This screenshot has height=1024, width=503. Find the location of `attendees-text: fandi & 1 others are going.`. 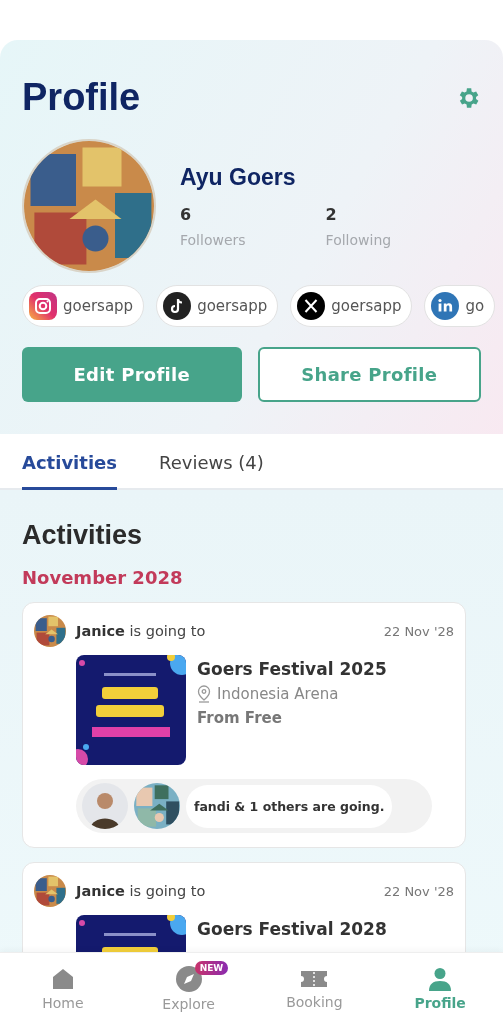

attendees-text: fandi & 1 others are going. is located at coordinates (289, 806).